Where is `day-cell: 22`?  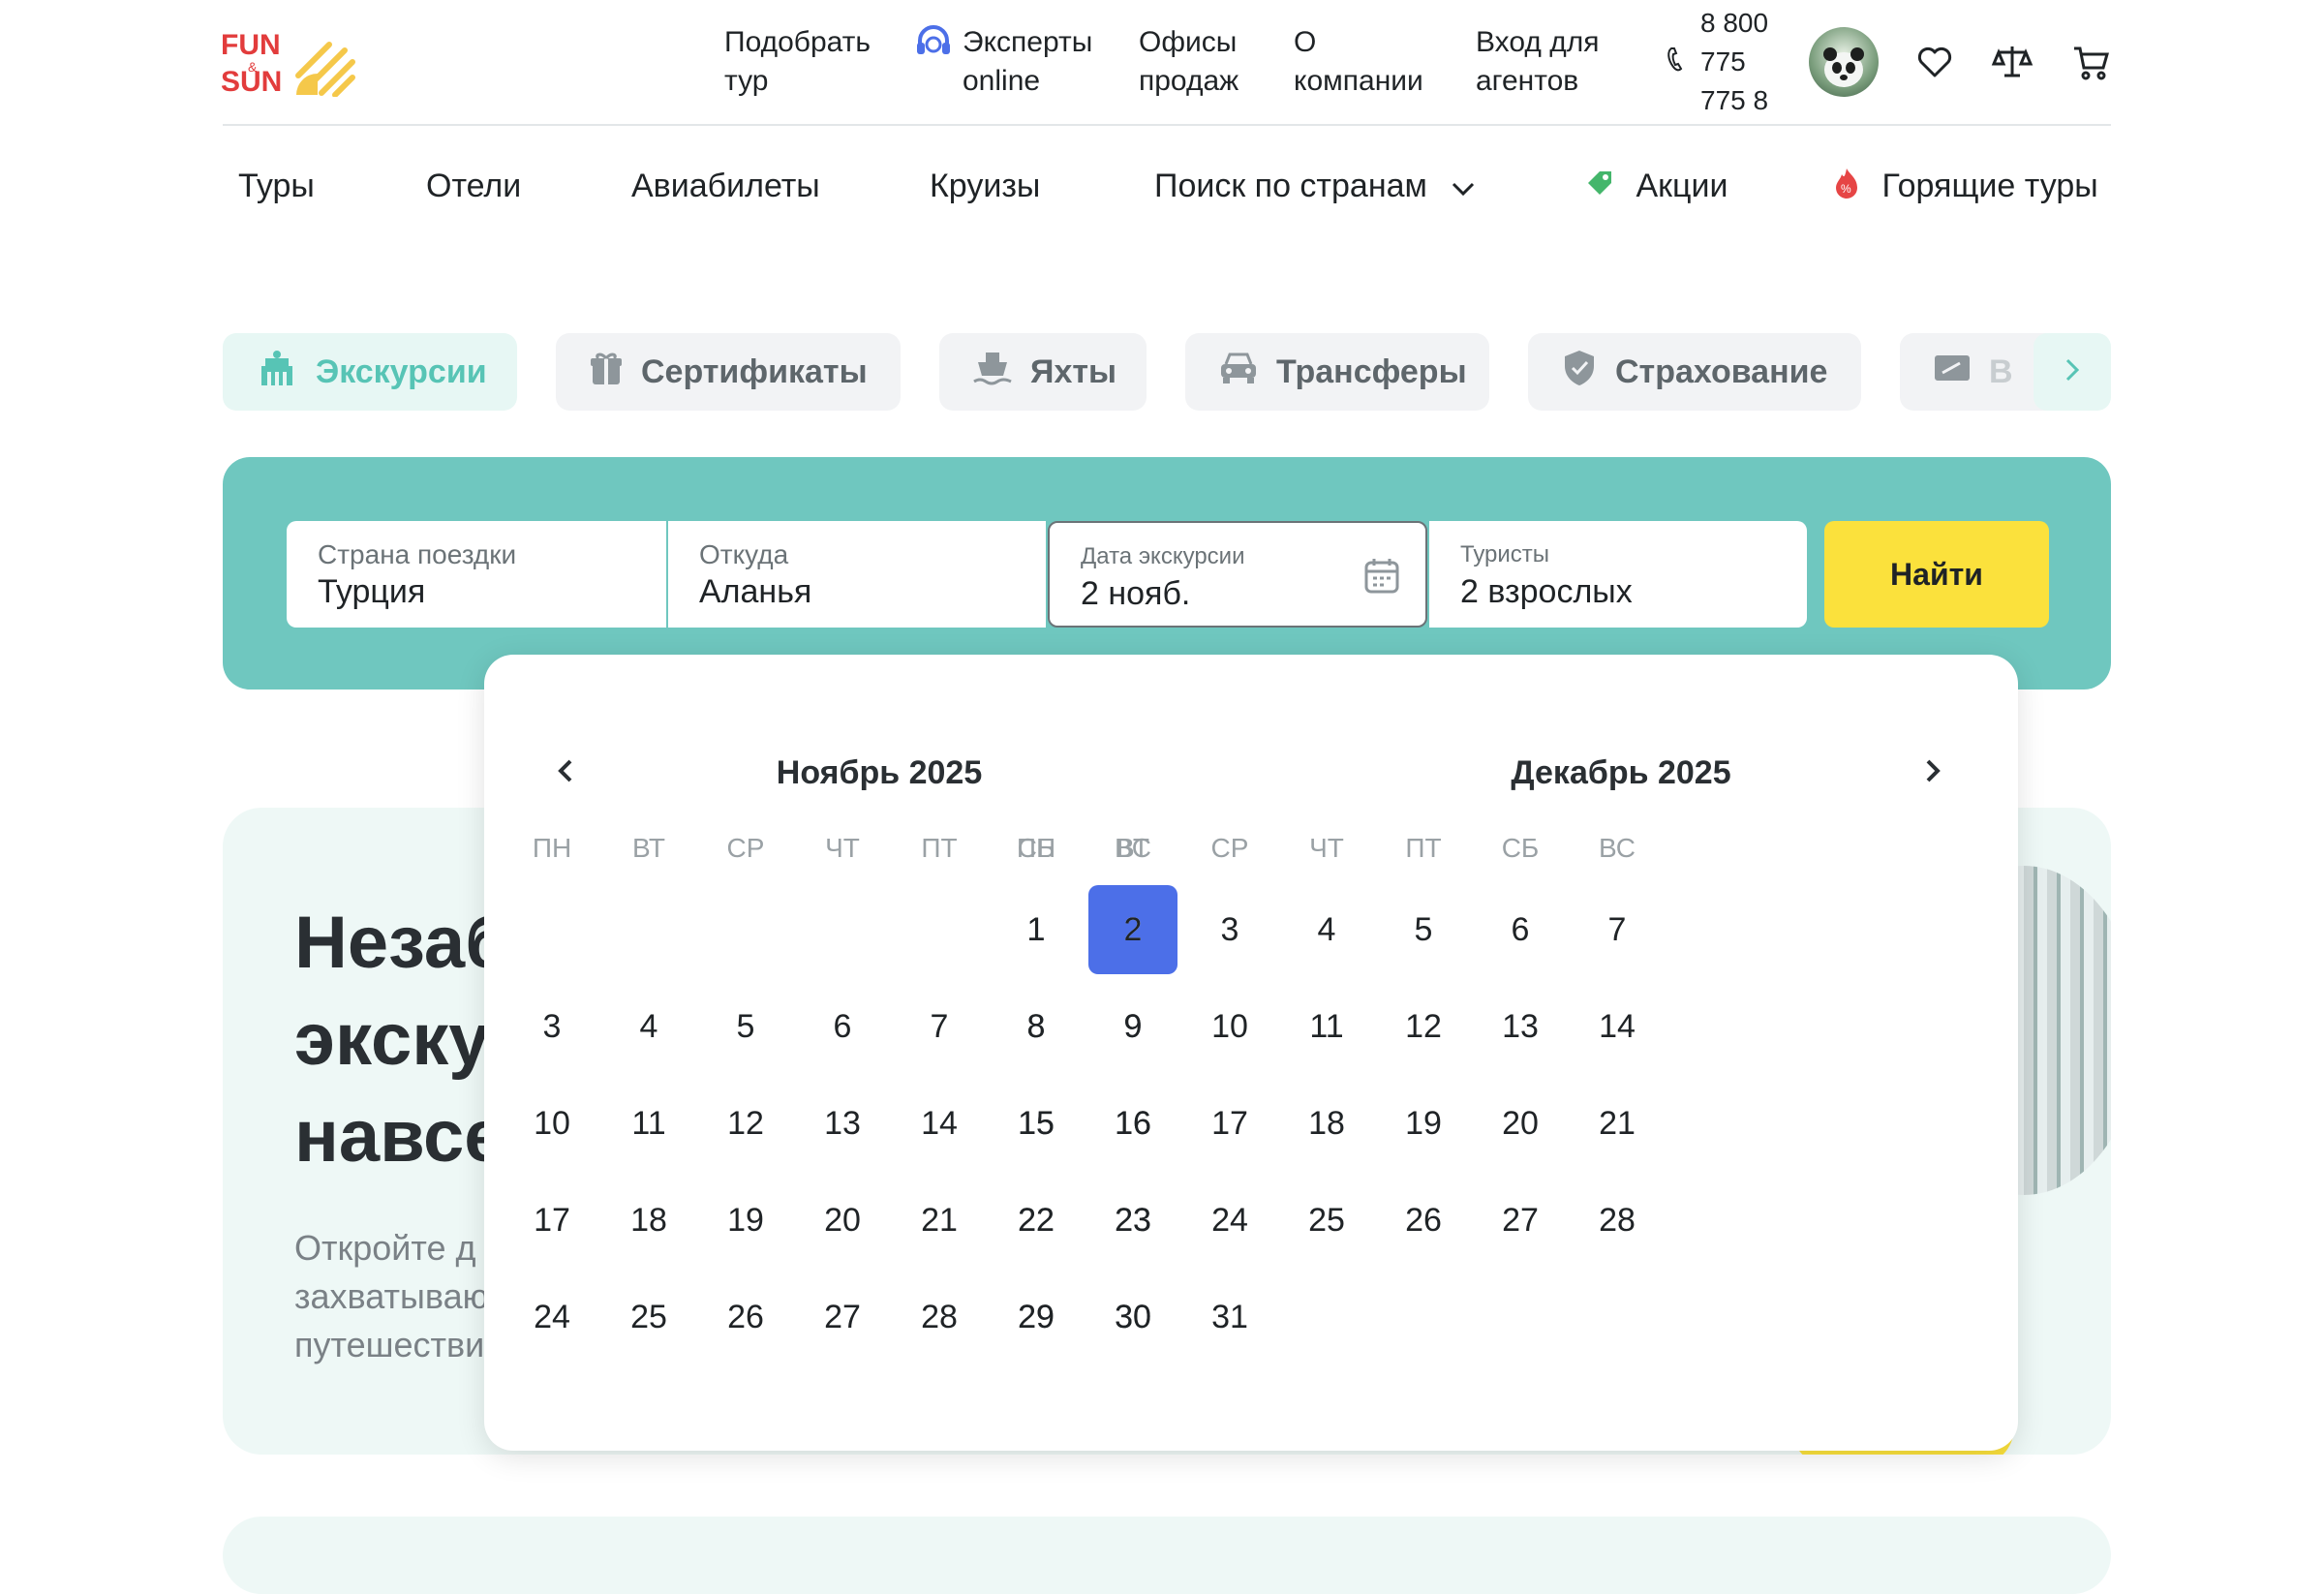 day-cell: 22 is located at coordinates (1037, 1220).